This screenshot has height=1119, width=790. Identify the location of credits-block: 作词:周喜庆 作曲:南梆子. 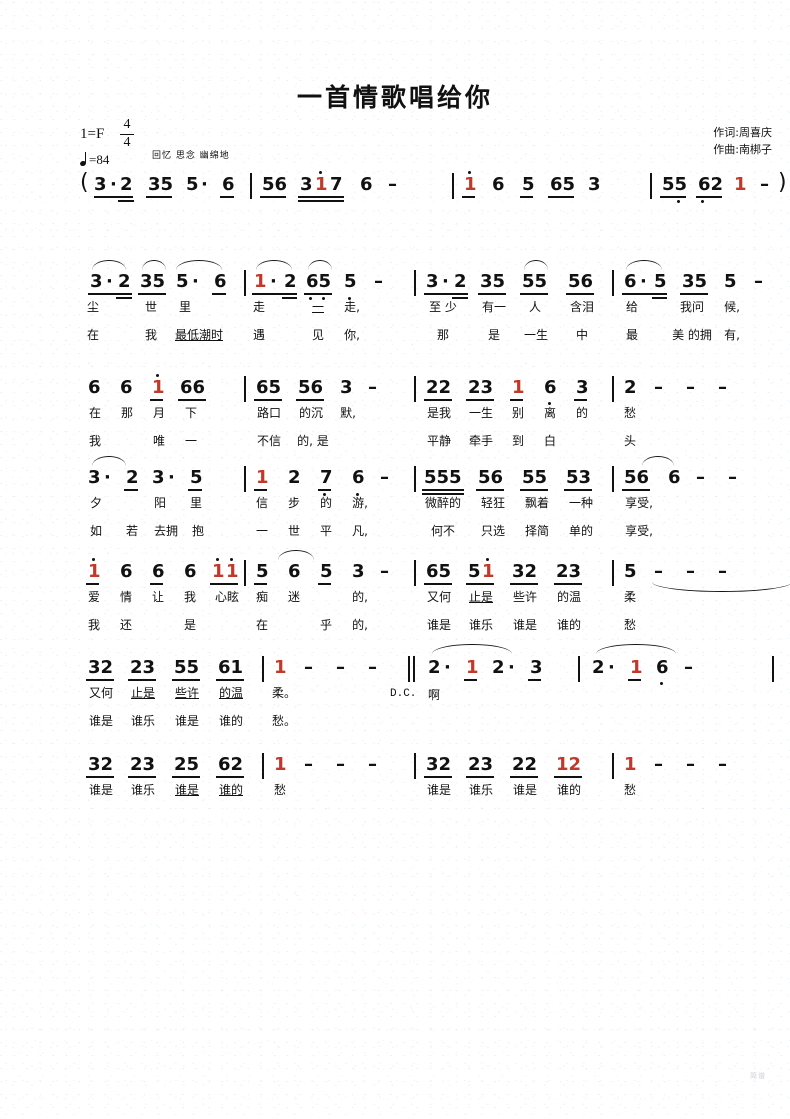
(742, 141).